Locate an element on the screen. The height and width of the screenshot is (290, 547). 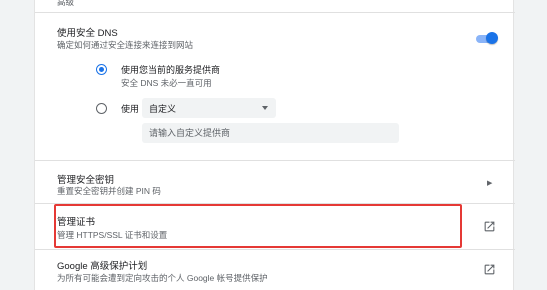
toggle-knob is located at coordinates (492, 38).